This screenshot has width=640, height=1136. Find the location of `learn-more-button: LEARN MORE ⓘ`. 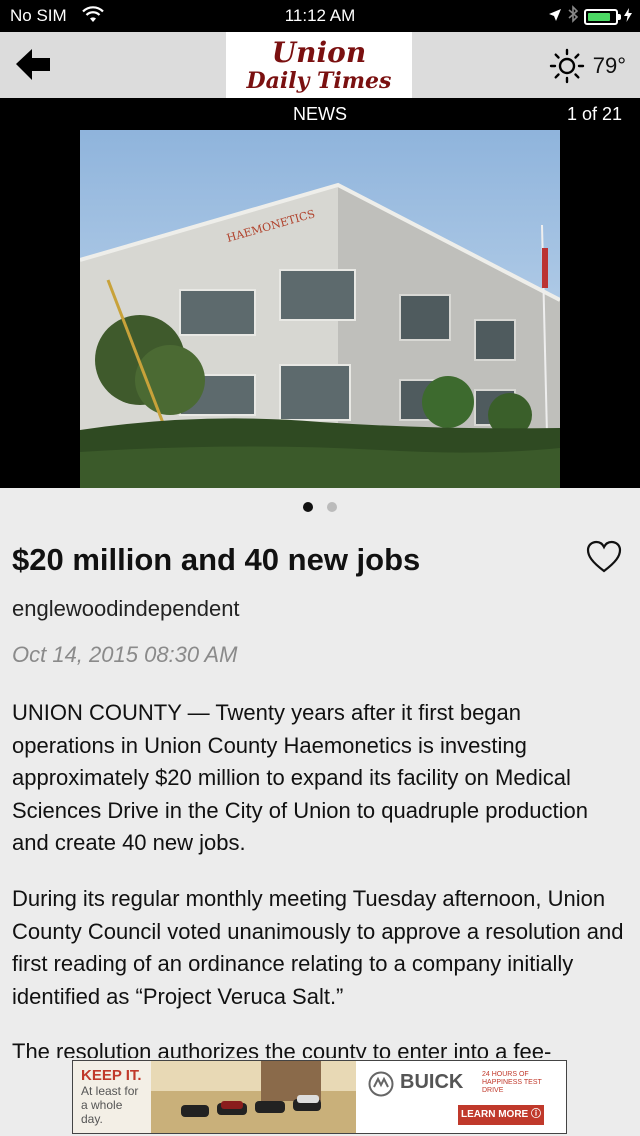

learn-more-button: LEARN MORE ⓘ is located at coordinates (501, 1115).